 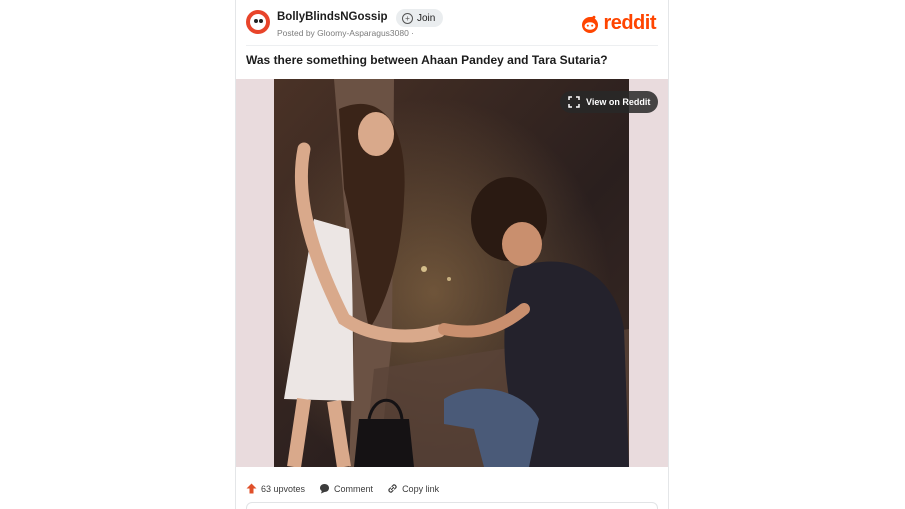 I want to click on post-actions: 63 upvotes Comment Copy link, so click(x=342, y=488).